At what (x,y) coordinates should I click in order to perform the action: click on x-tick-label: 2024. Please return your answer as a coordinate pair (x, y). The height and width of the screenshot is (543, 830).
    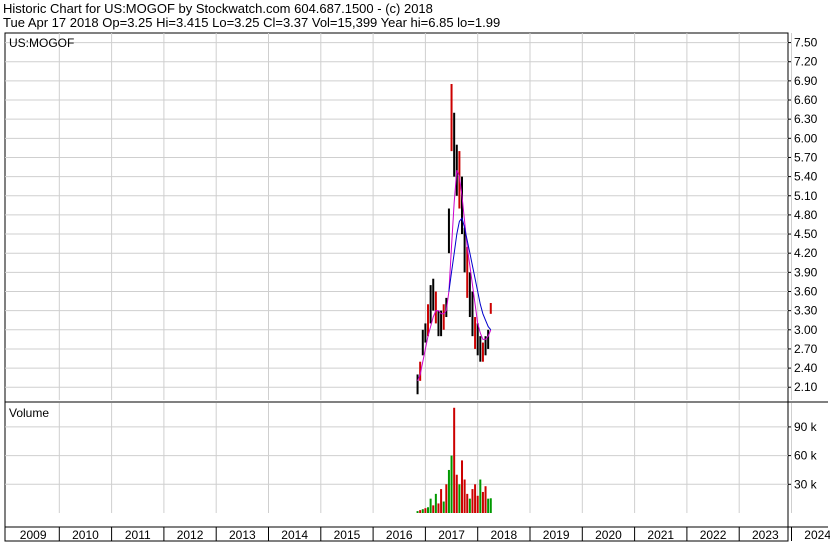
    Looking at the image, I should click on (817, 535).